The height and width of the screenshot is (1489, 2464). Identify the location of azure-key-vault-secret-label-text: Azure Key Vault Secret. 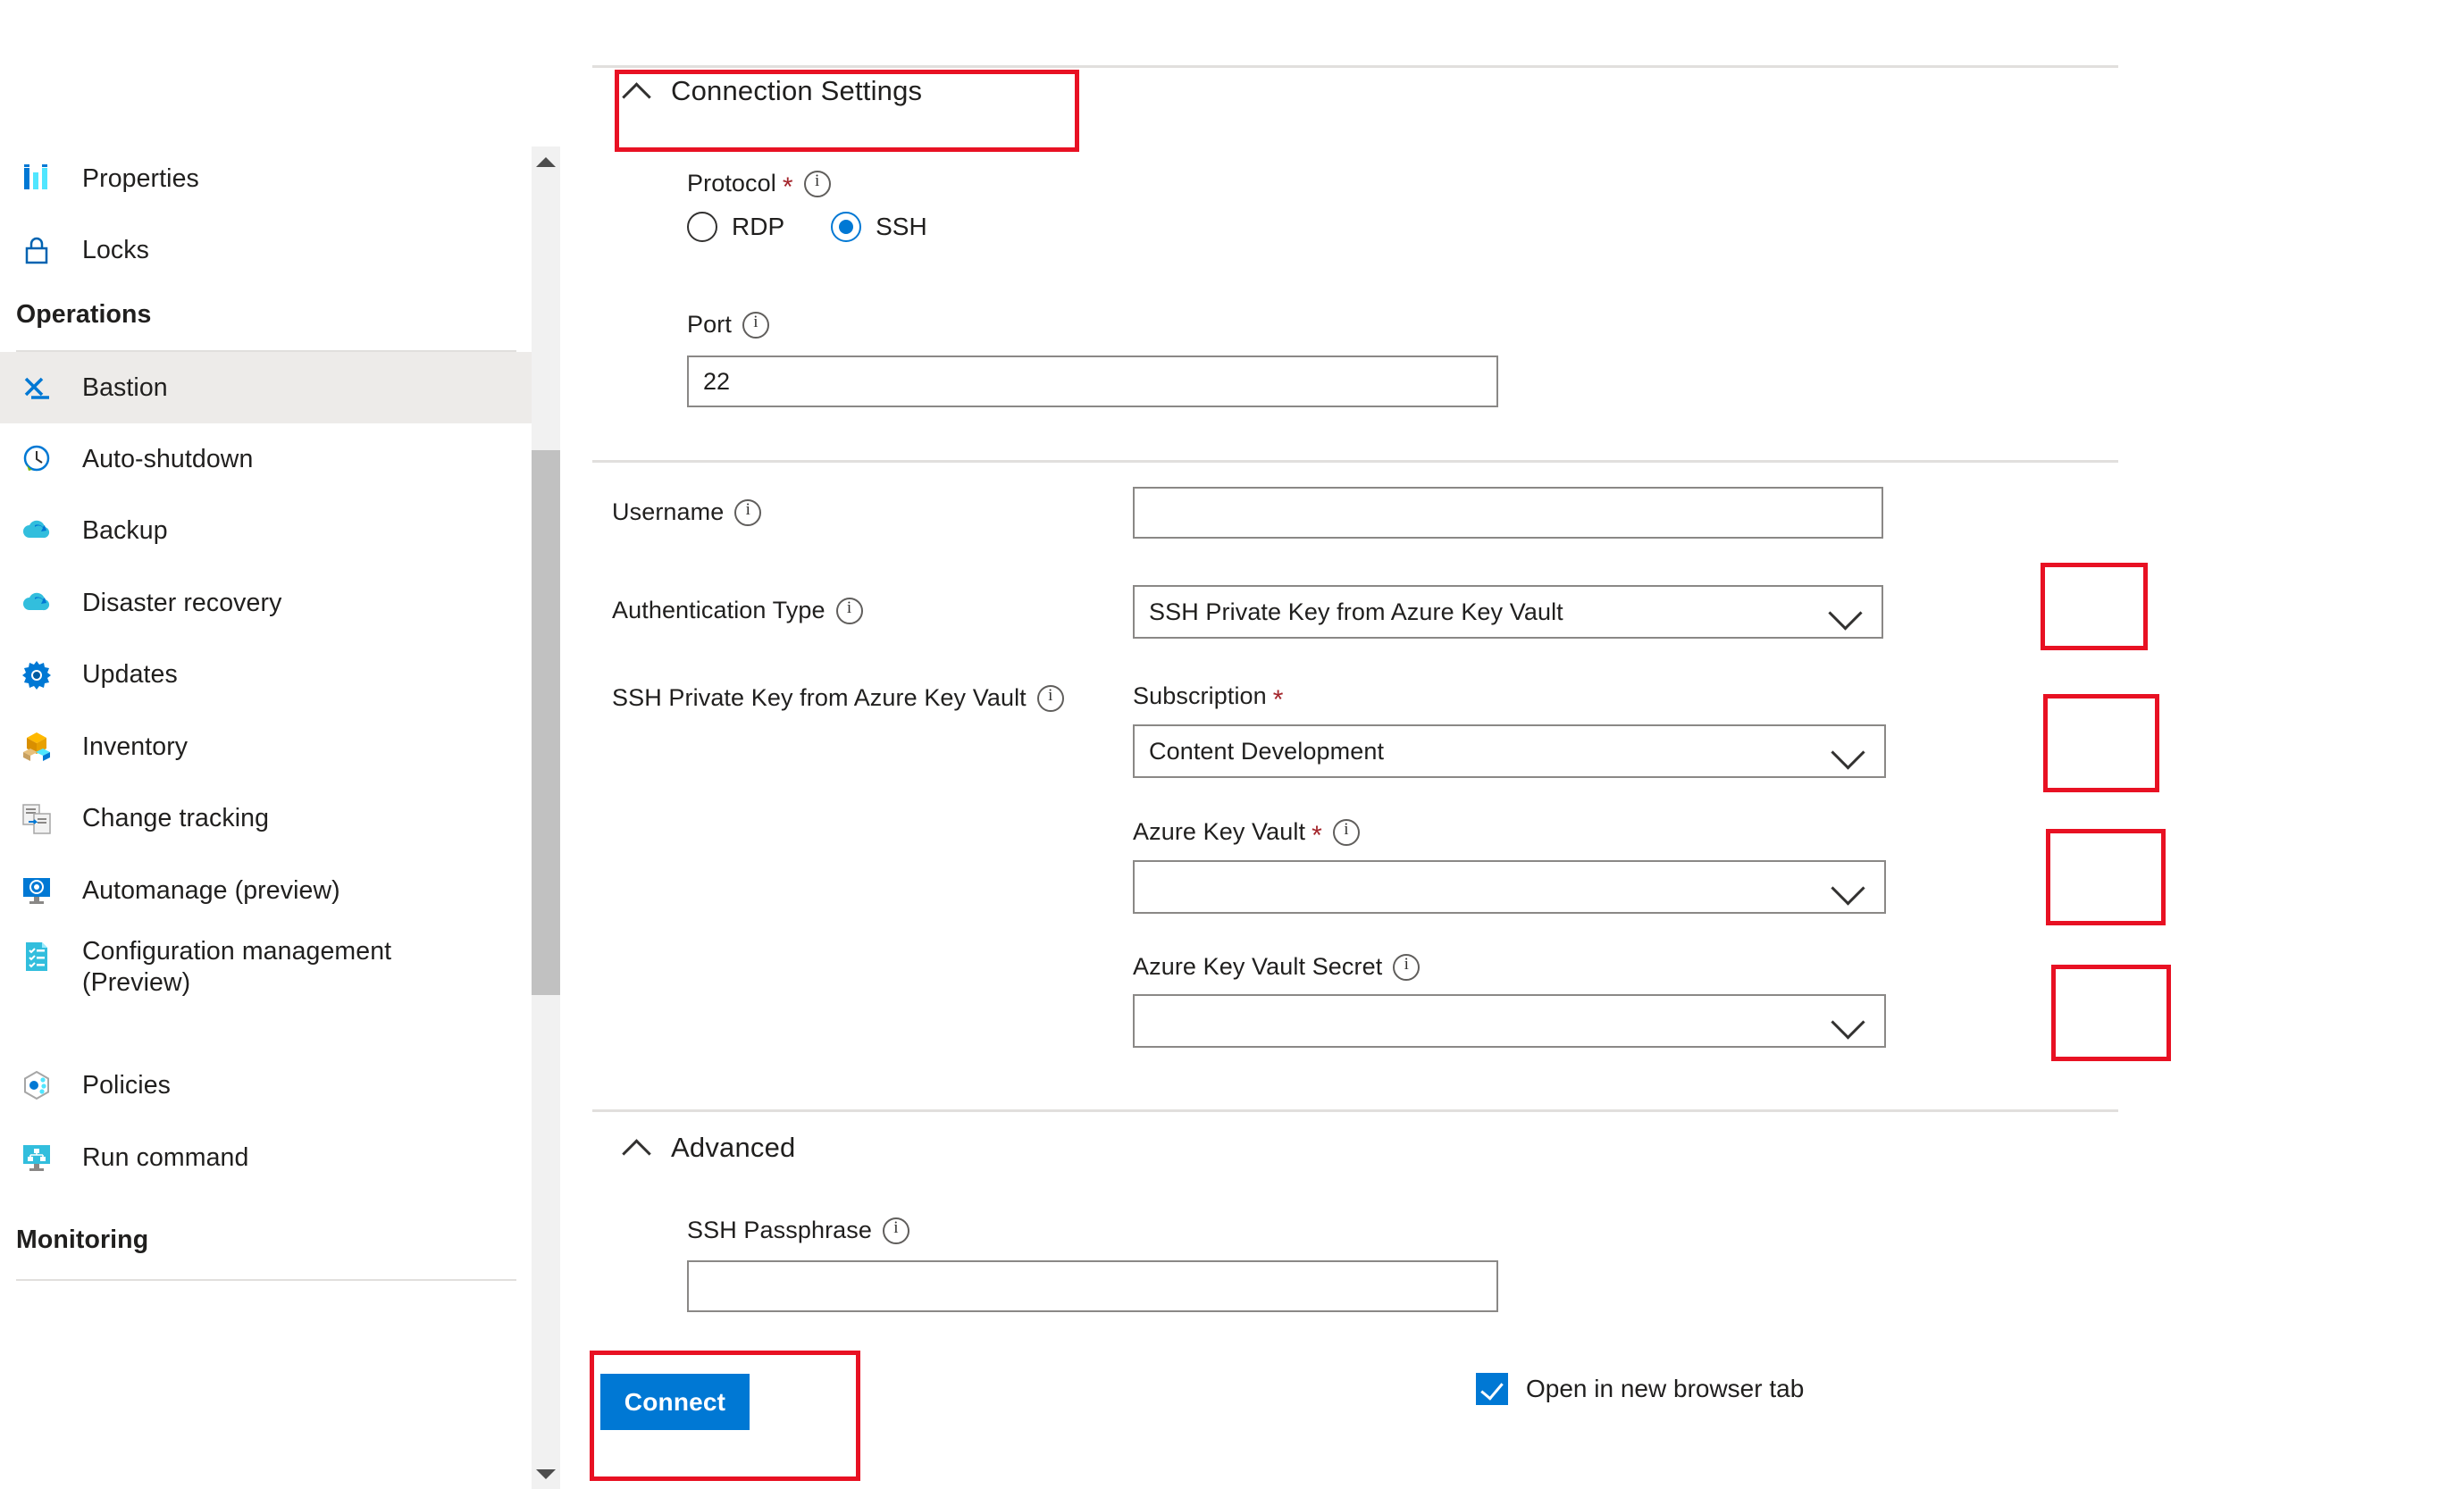
(1258, 967).